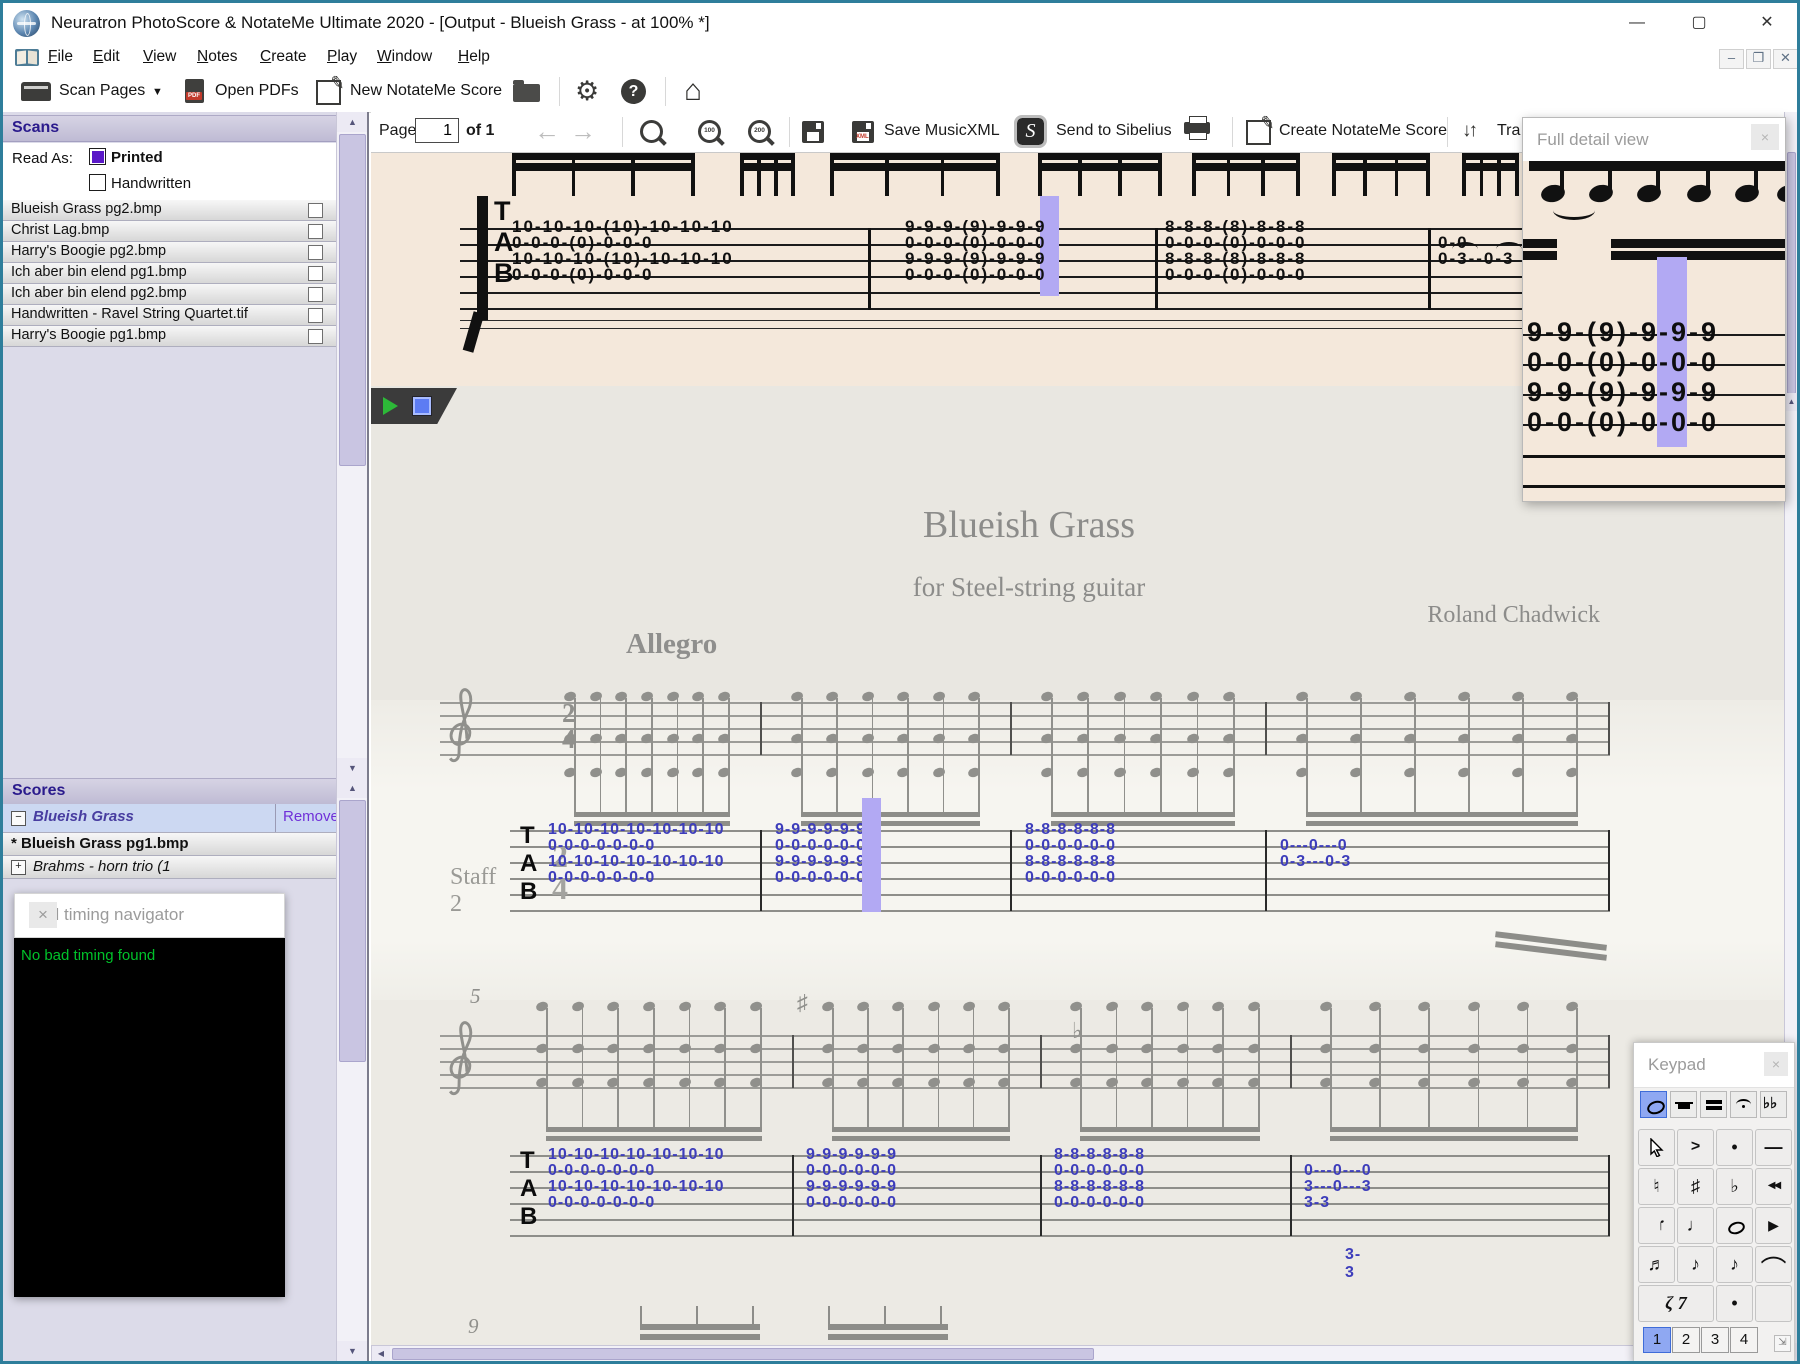 The width and height of the screenshot is (1800, 1364). What do you see at coordinates (1686, 1340) in the screenshot?
I see `keypad-page-2: 2` at bounding box center [1686, 1340].